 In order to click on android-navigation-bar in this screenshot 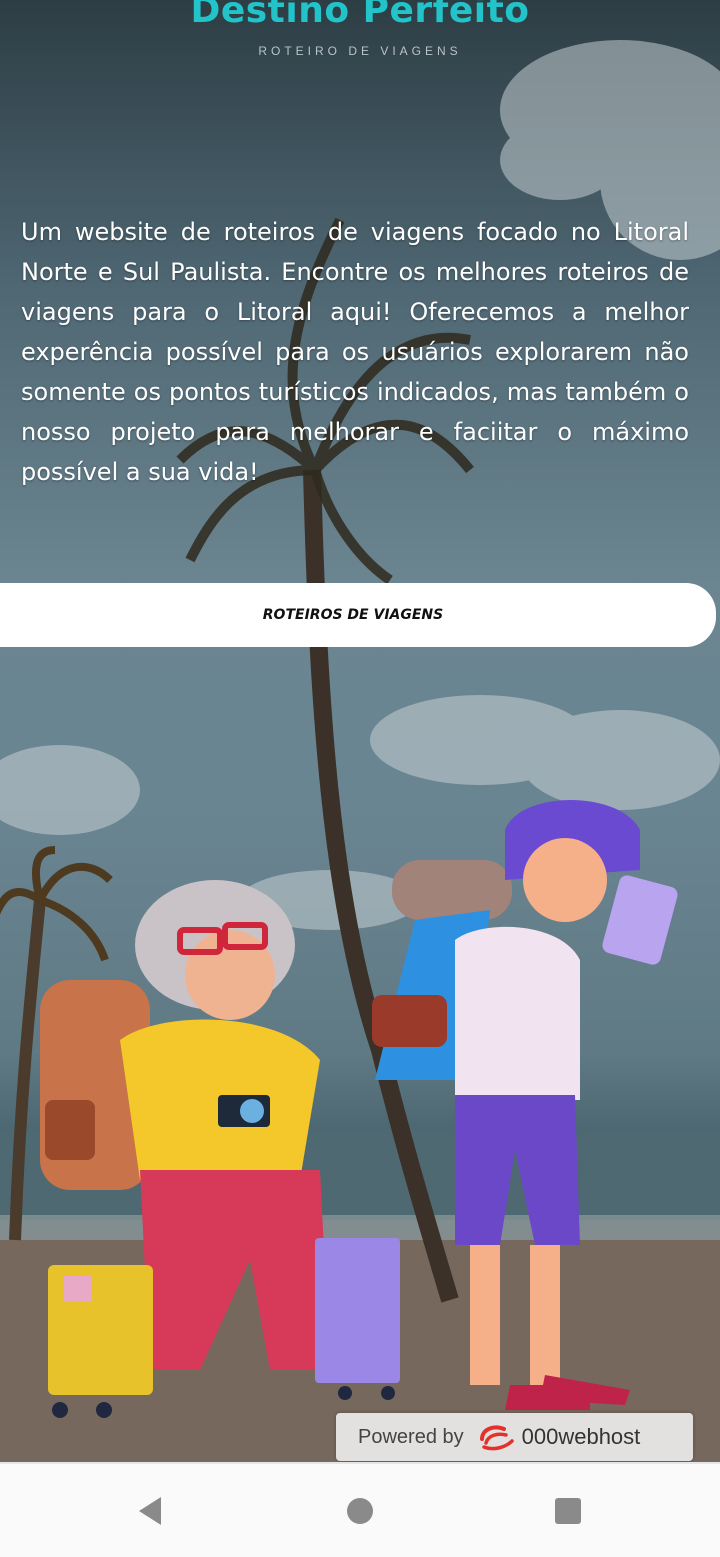, I will do `click(360, 1509)`.